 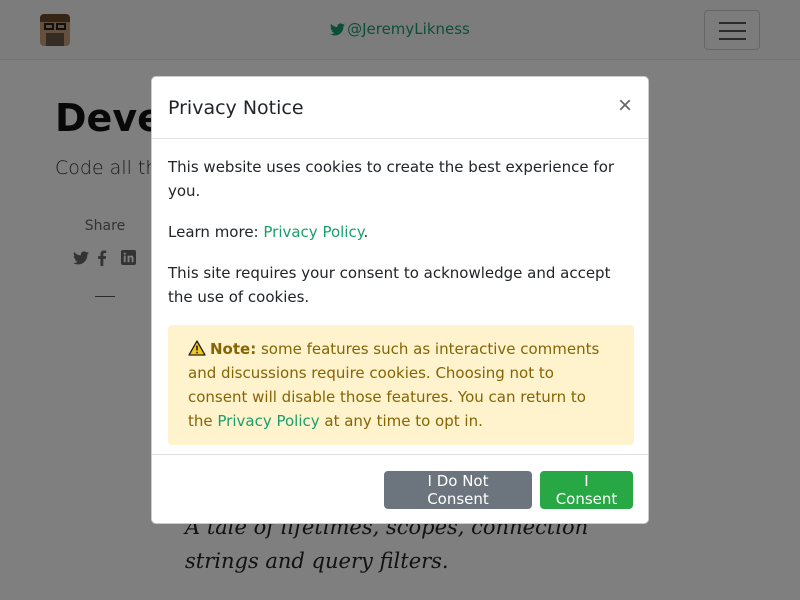 I want to click on warning-icon, so click(x=197, y=347).